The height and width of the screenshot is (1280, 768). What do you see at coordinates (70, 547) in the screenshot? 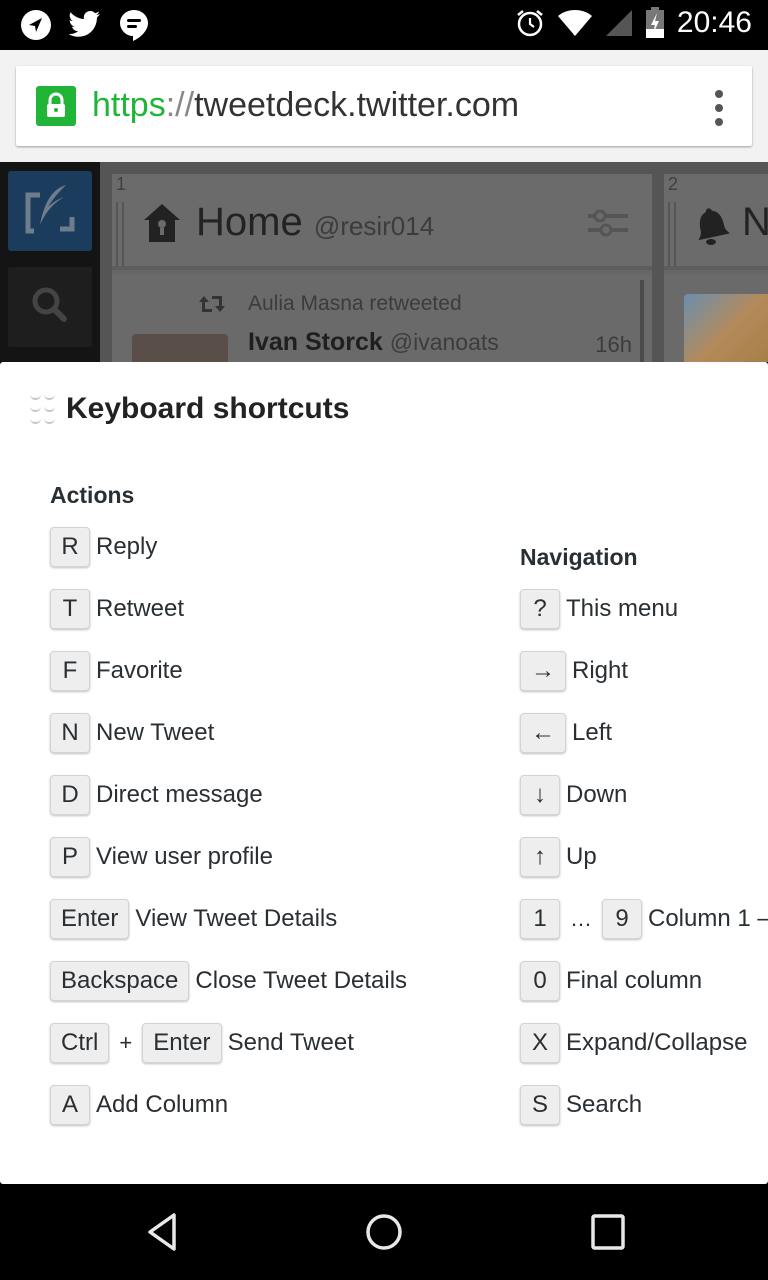
I see `key-cap: R` at bounding box center [70, 547].